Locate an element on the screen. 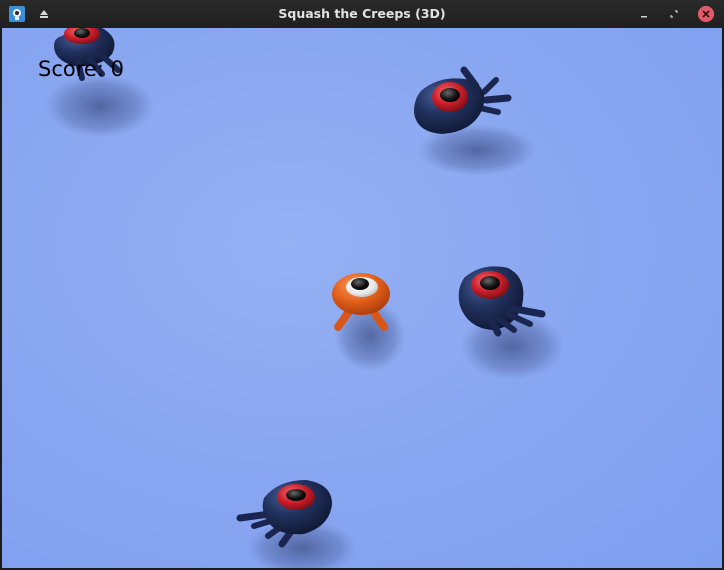 Image resolution: width=724 pixels, height=570 pixels. score-label: Score: 0 is located at coordinates (81, 69).